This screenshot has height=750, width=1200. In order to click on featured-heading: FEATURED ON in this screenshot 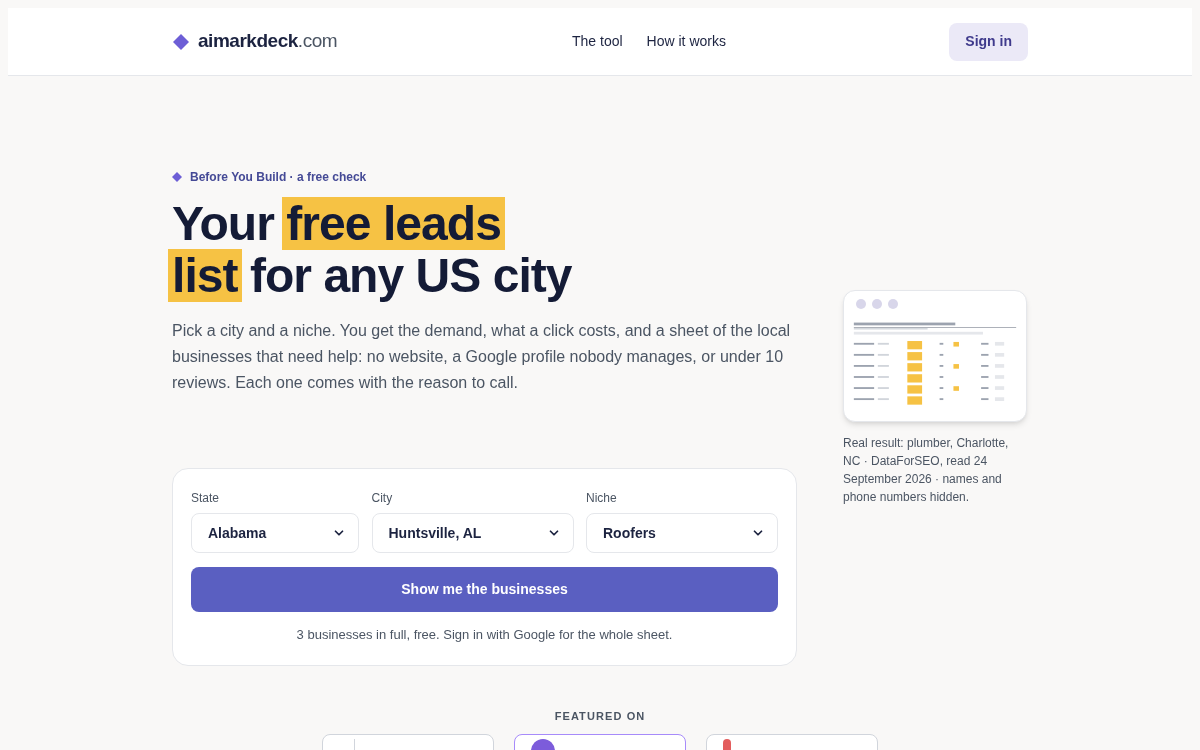, I will do `click(600, 716)`.